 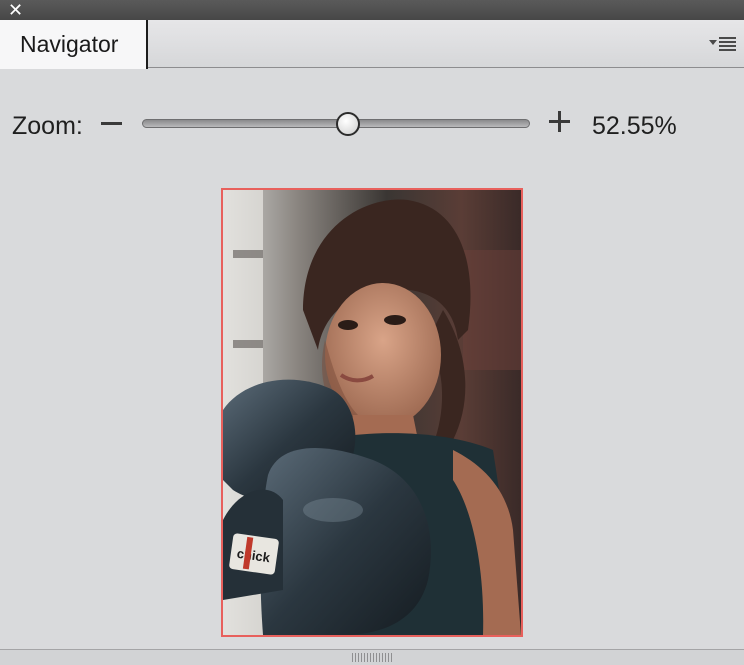 What do you see at coordinates (372, 10) in the screenshot?
I see `panel-titlebar: ✕` at bounding box center [372, 10].